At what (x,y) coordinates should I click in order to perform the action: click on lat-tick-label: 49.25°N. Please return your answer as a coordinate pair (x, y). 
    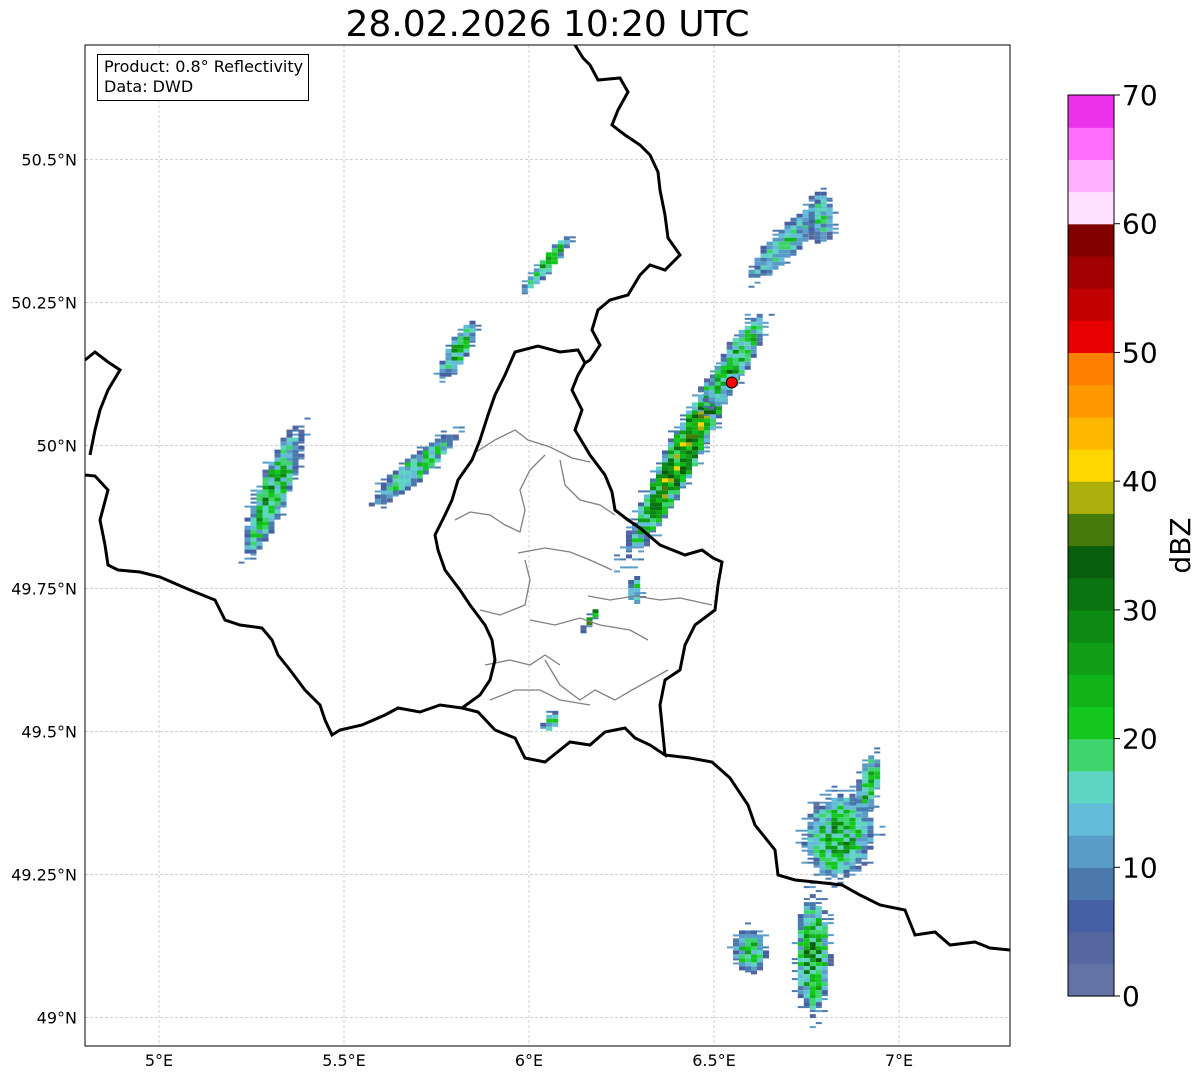
    Looking at the image, I should click on (44, 874).